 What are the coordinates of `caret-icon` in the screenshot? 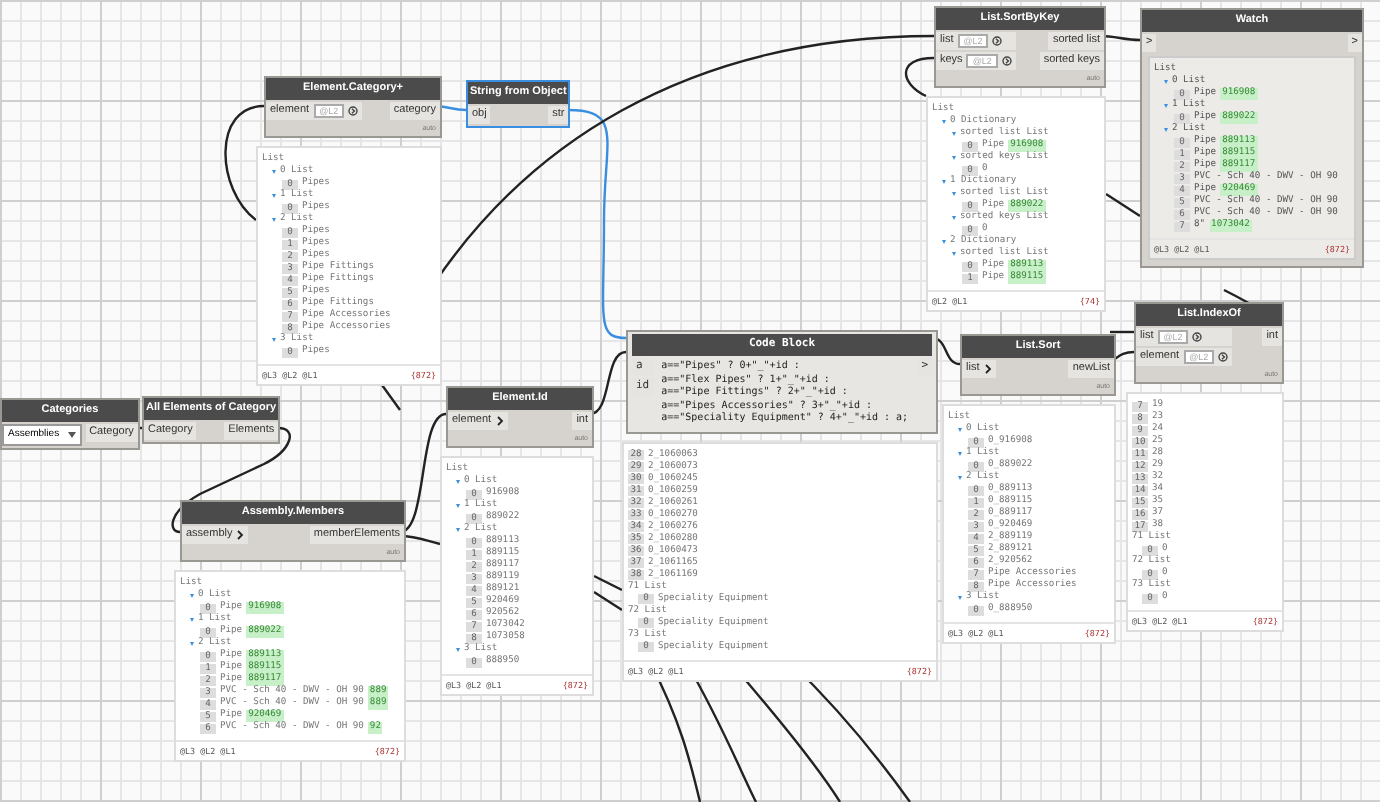 It's located at (71, 435).